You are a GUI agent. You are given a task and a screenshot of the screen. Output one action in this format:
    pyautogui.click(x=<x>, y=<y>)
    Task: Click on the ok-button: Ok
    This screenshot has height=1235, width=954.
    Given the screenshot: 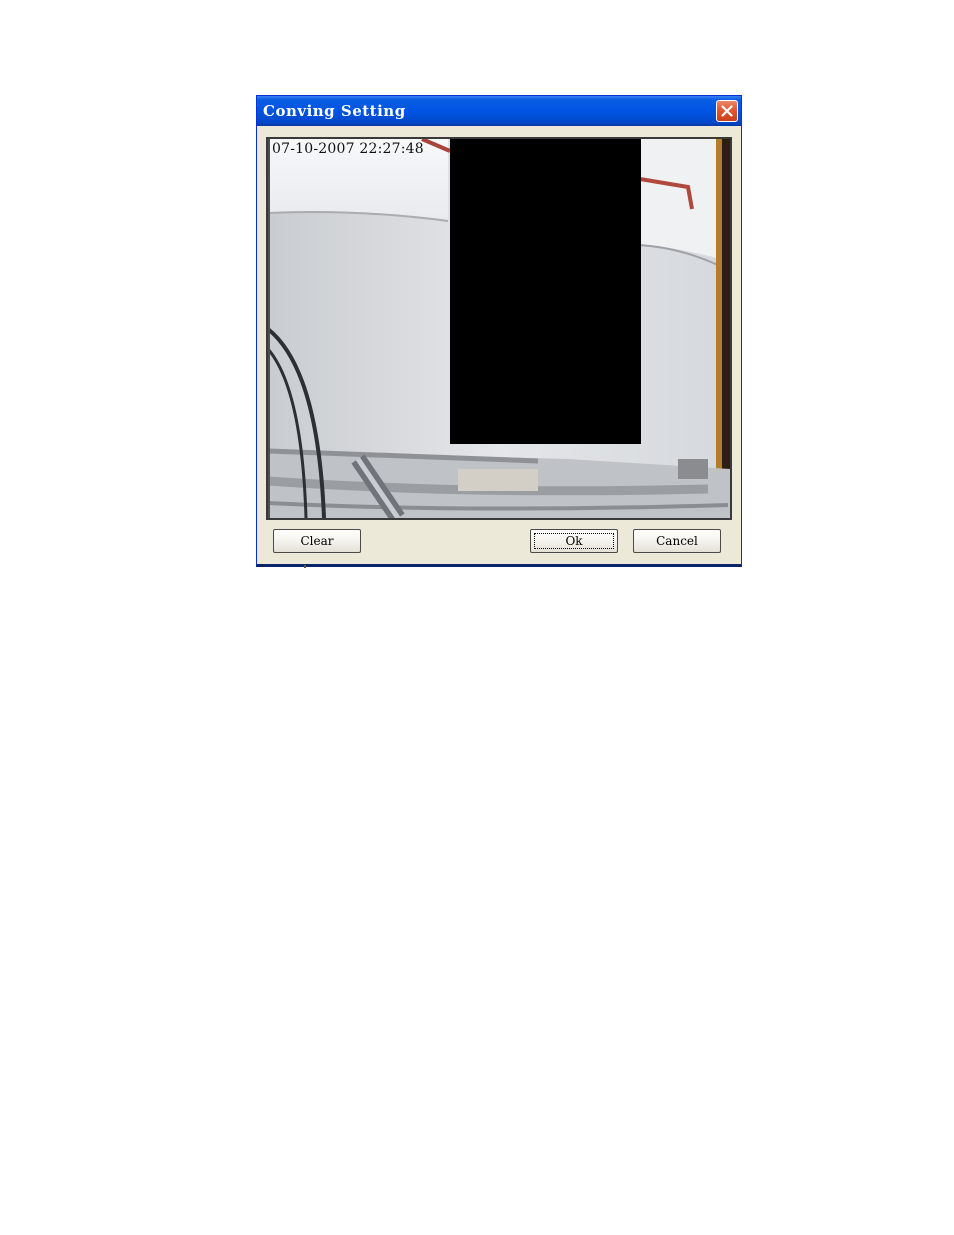 What is the action you would take?
    pyautogui.click(x=574, y=541)
    